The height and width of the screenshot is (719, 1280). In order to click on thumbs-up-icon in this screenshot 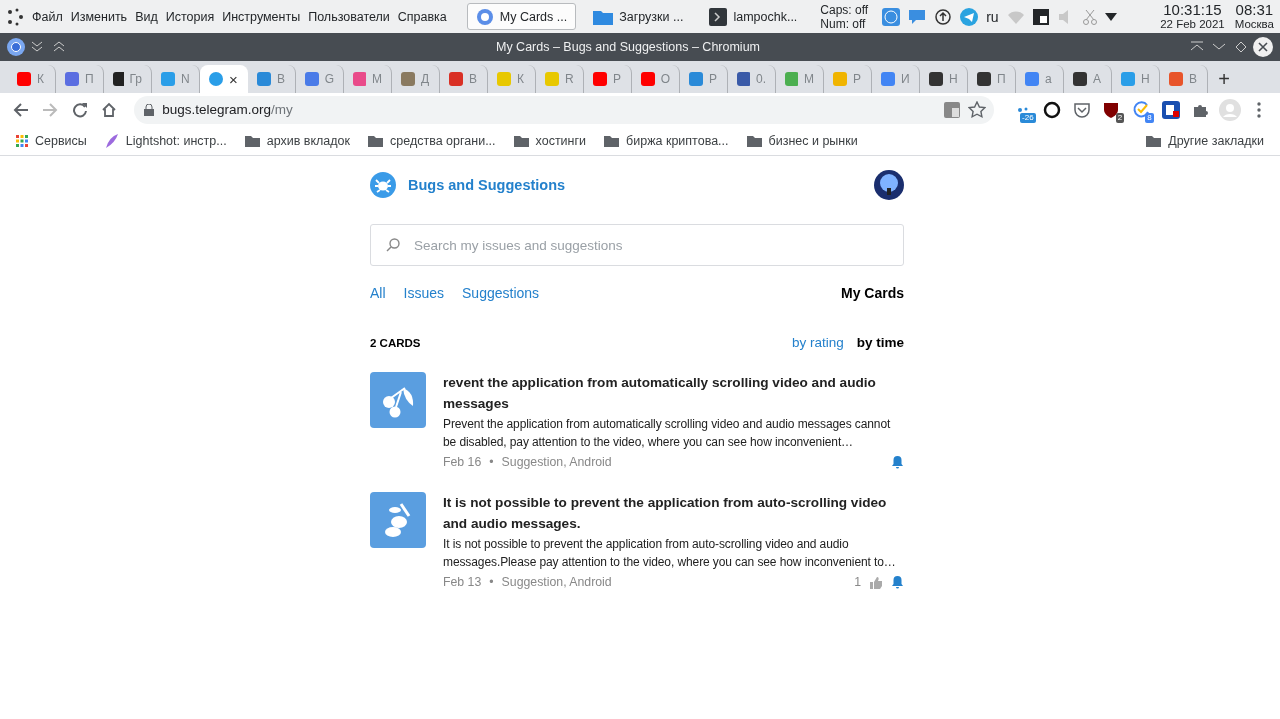, I will do `click(876, 582)`.